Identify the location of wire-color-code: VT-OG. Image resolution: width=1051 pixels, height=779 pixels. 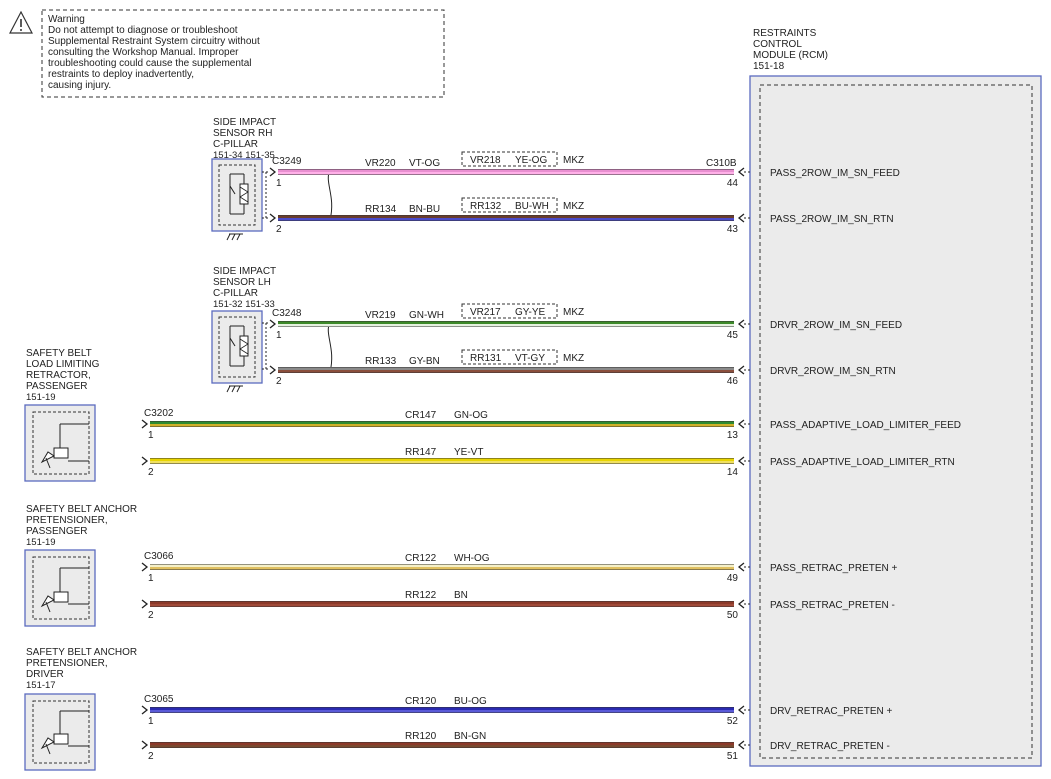
(424, 163).